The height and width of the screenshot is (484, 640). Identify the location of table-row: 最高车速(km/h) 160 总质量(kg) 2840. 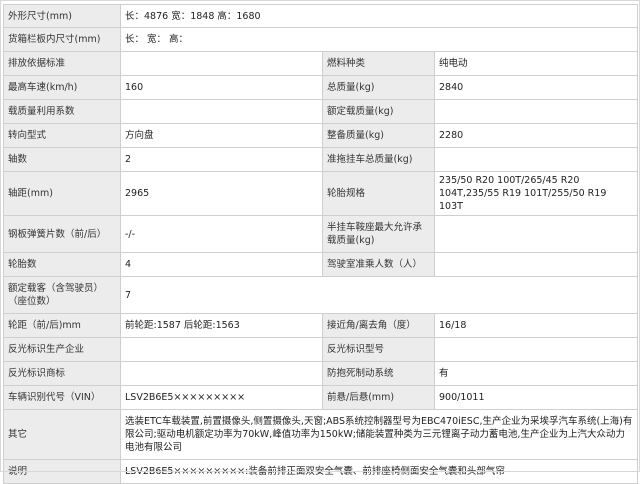
(321, 87).